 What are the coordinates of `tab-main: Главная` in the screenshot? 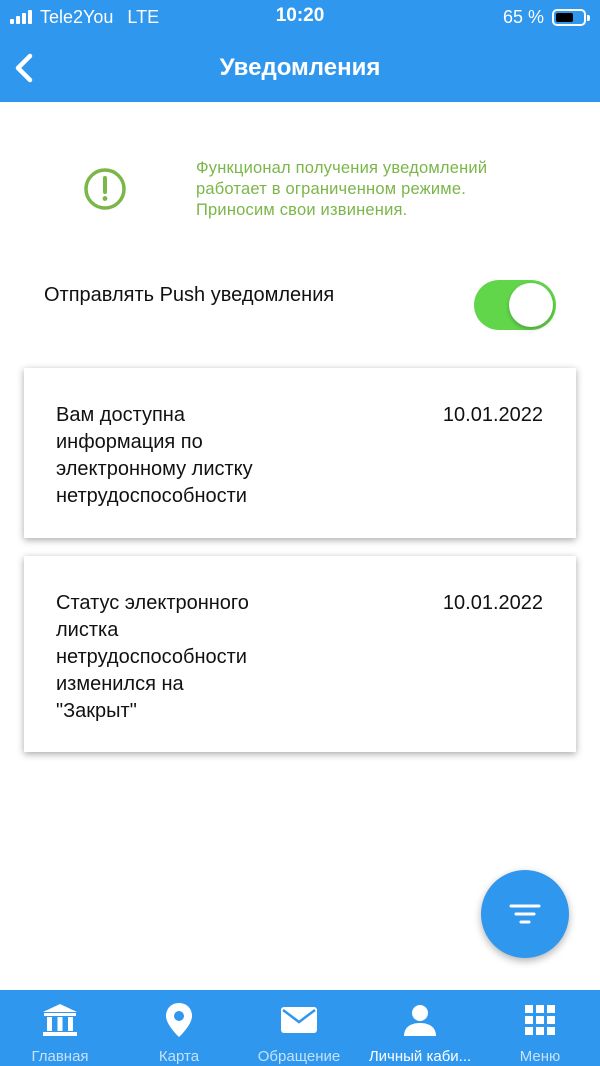 It's located at (60, 1028).